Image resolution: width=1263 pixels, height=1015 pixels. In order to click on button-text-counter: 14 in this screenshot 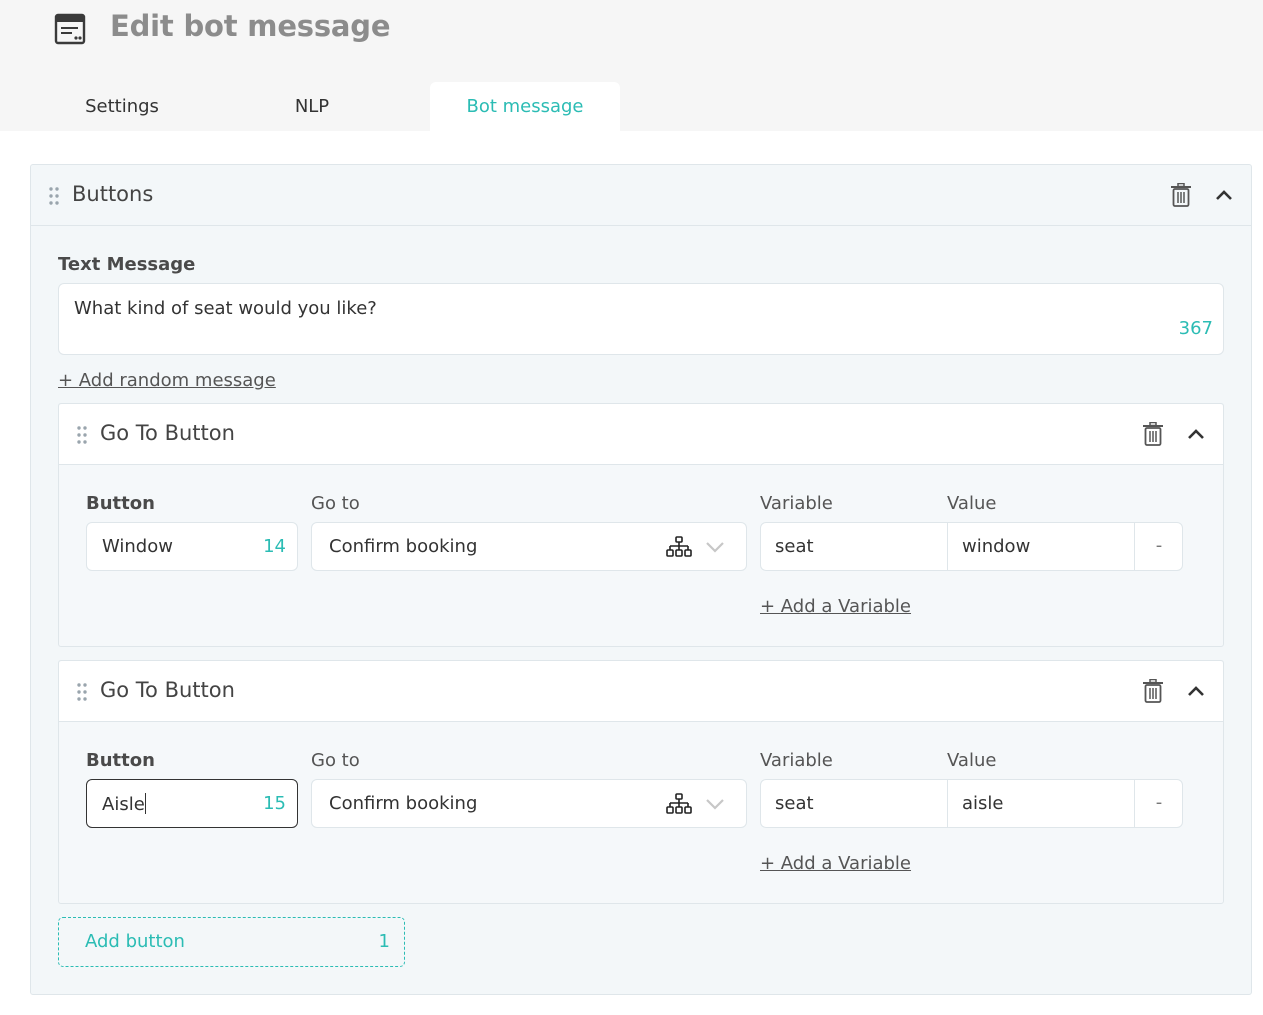, I will do `click(274, 546)`.